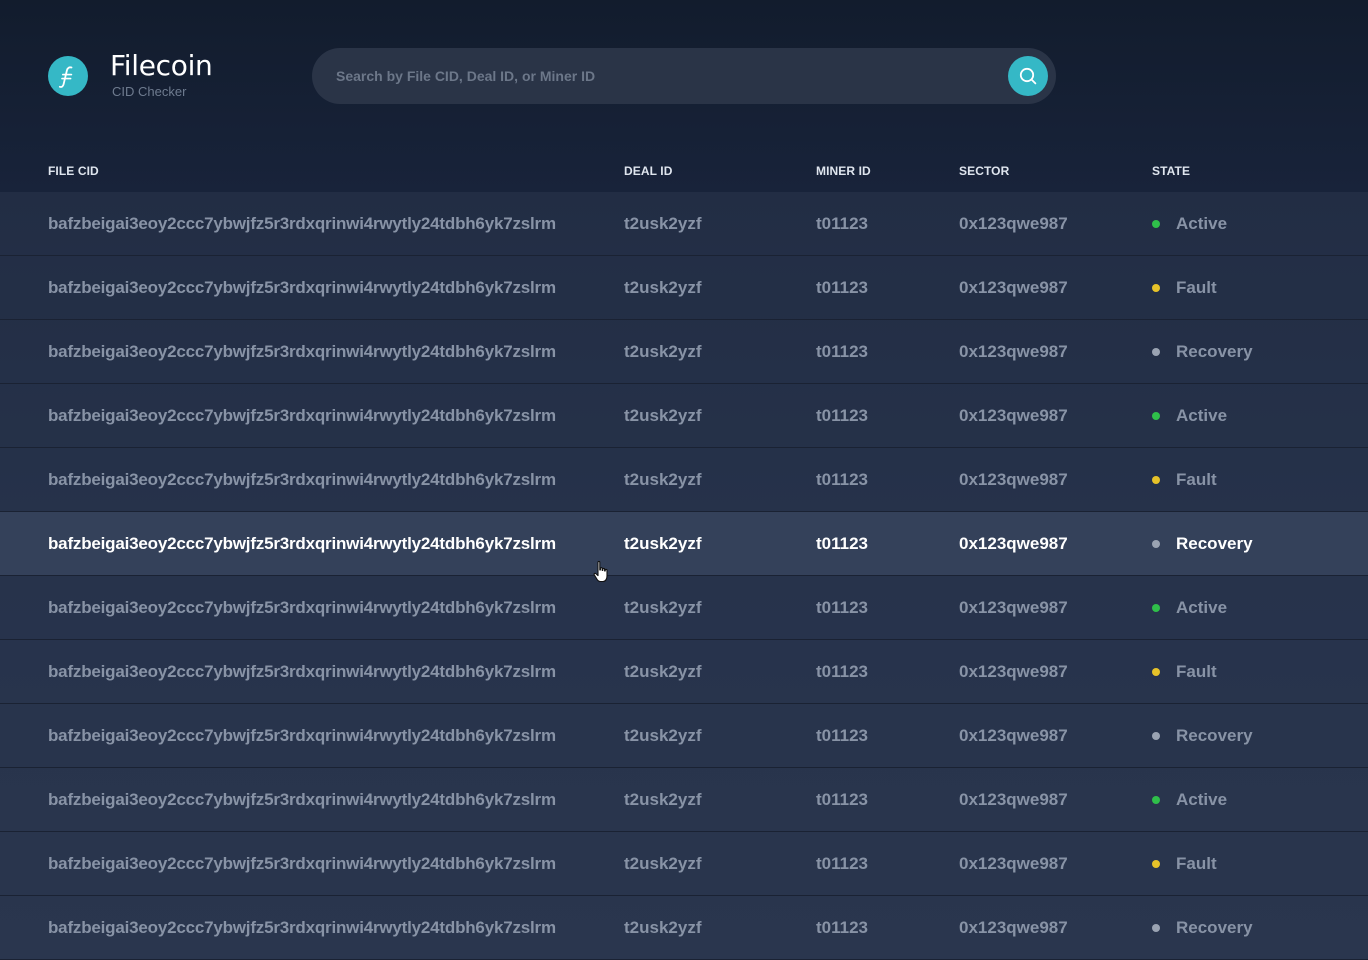 This screenshot has height=960, width=1368. What do you see at coordinates (666, 76) in the screenshot?
I see `search-input` at bounding box center [666, 76].